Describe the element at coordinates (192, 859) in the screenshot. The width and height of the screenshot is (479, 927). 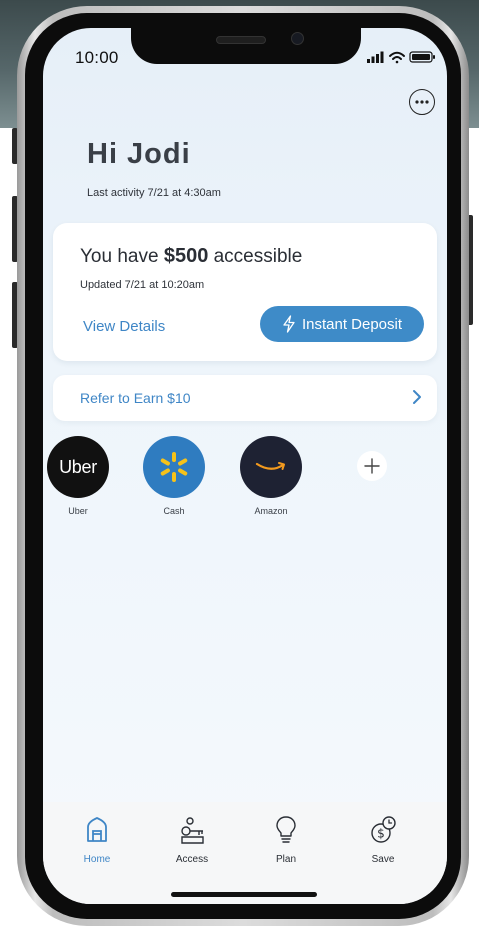
I see `tab-label: Access` at that location.